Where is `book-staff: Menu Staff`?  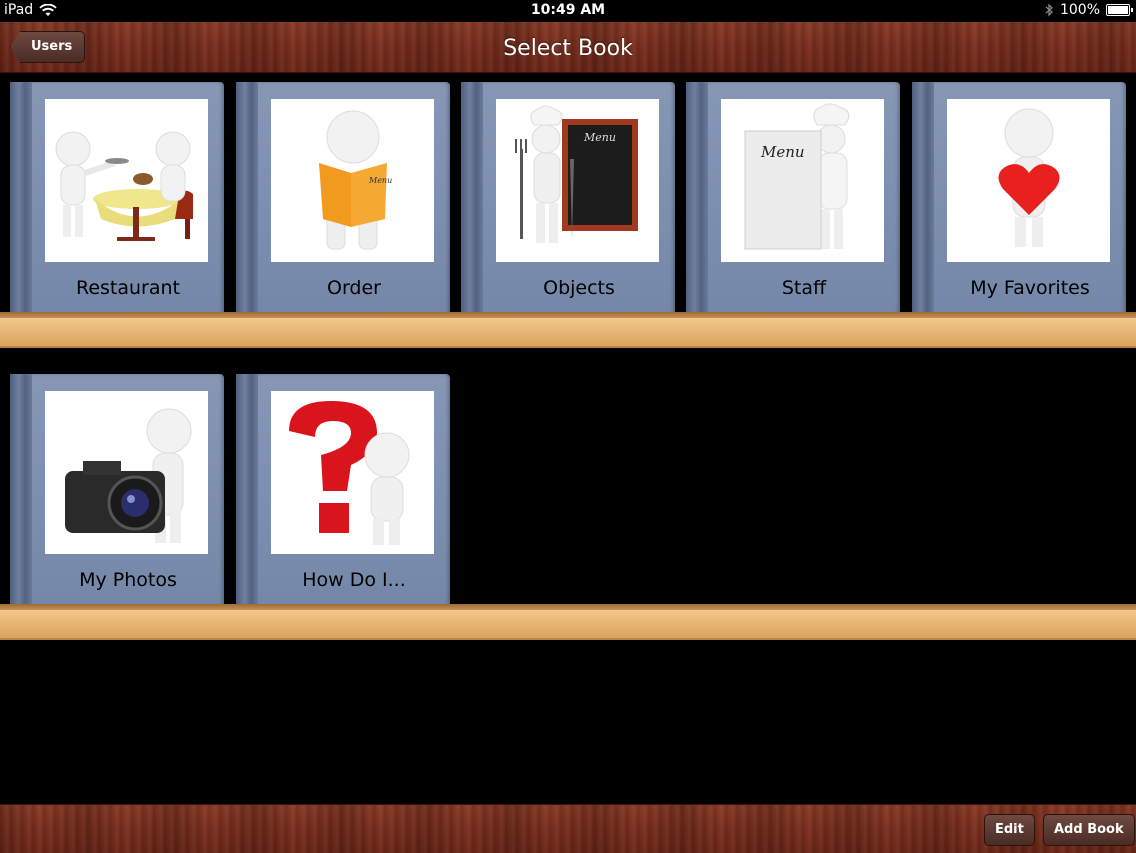
book-staff: Menu Staff is located at coordinates (793, 199).